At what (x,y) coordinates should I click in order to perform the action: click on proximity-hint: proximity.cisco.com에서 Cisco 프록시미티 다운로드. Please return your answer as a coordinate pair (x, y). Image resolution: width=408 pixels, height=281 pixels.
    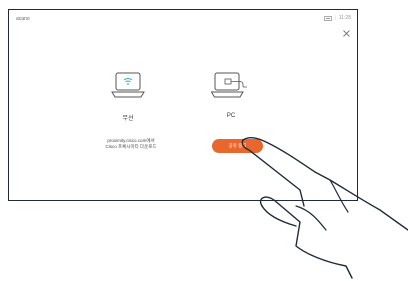
    Looking at the image, I should click on (131, 144).